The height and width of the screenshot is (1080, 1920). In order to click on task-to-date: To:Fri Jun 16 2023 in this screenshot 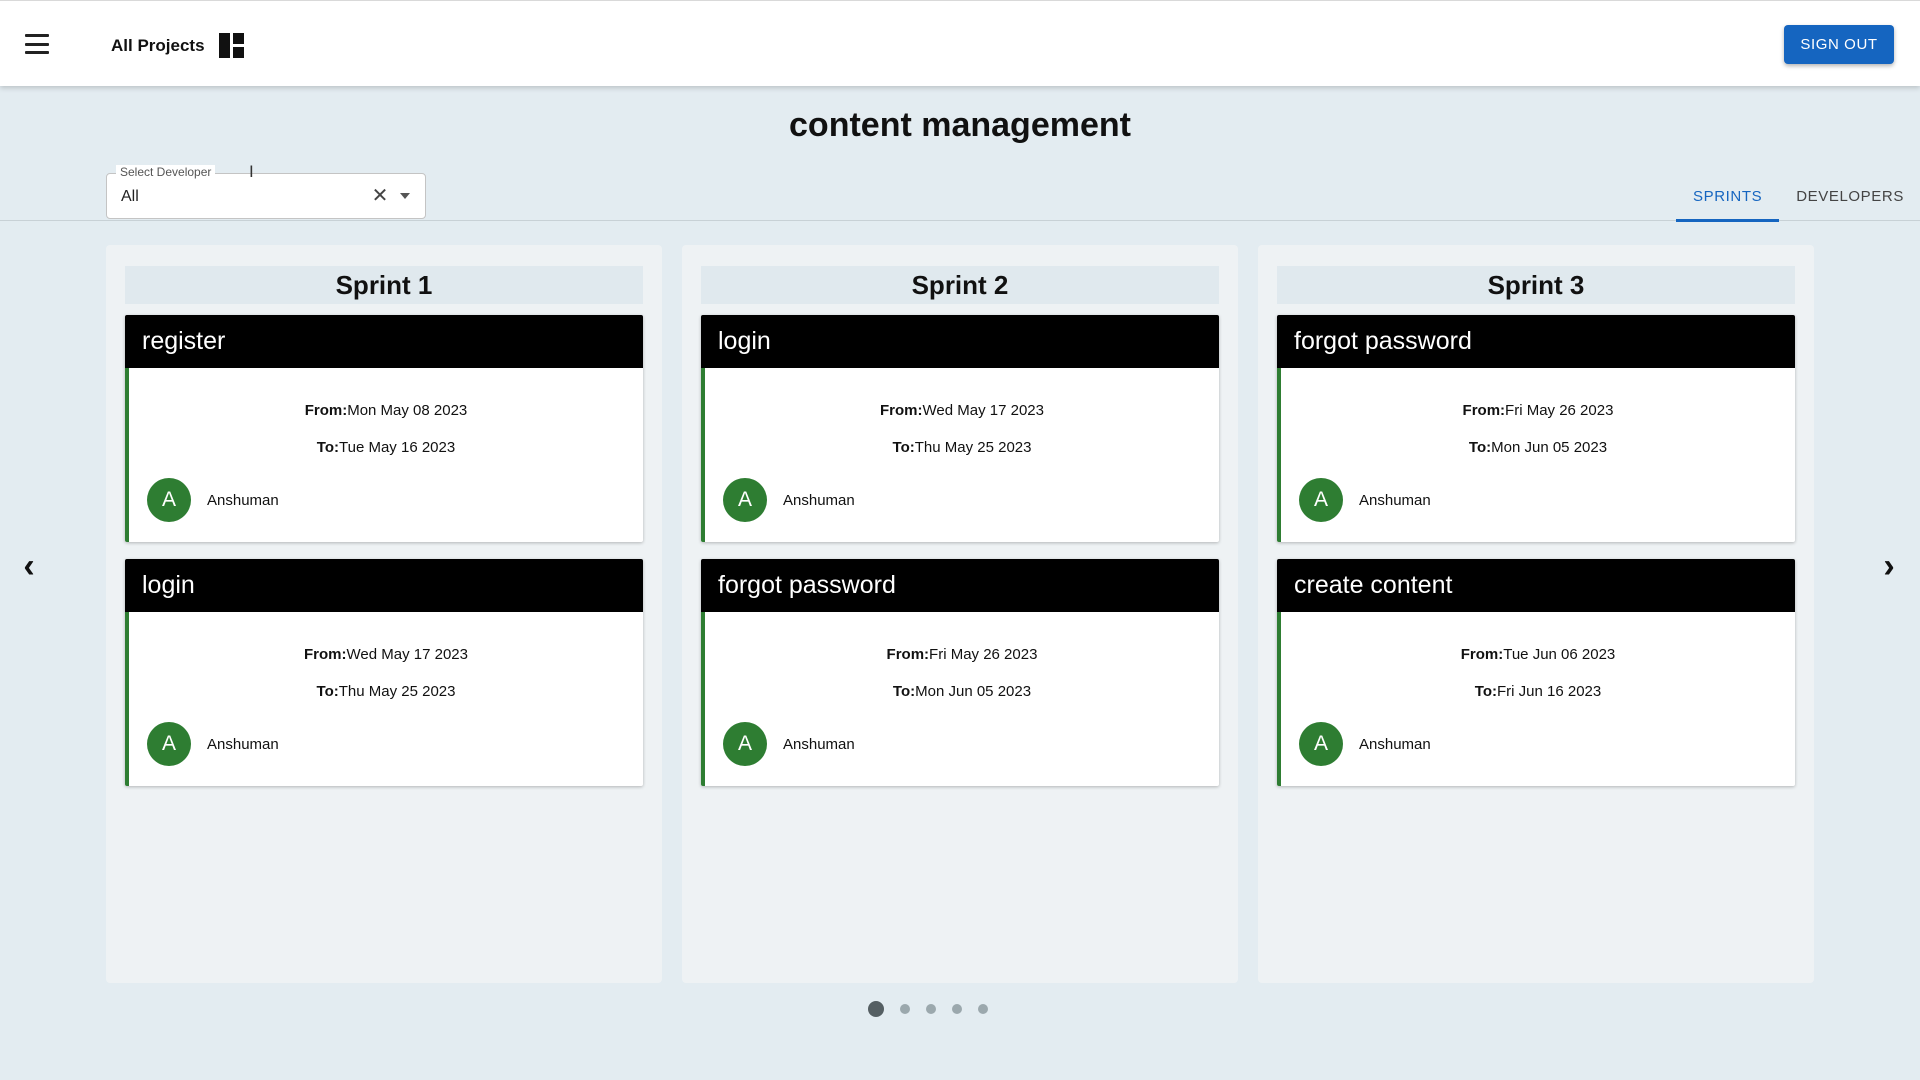, I will do `click(1538, 691)`.